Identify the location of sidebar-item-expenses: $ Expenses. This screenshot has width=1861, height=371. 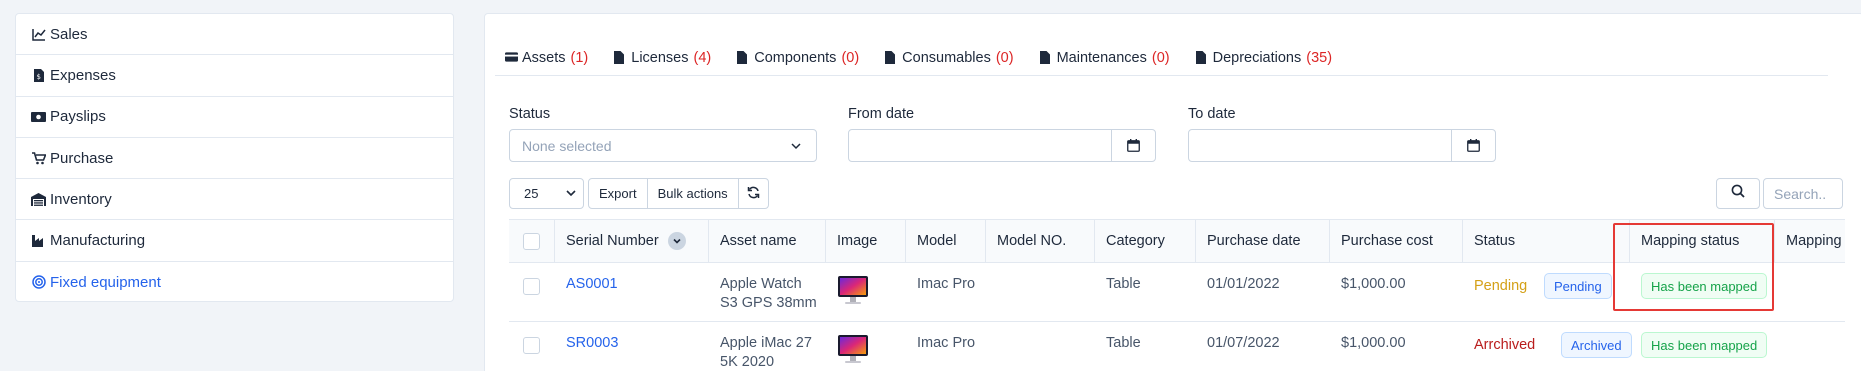
(234, 76).